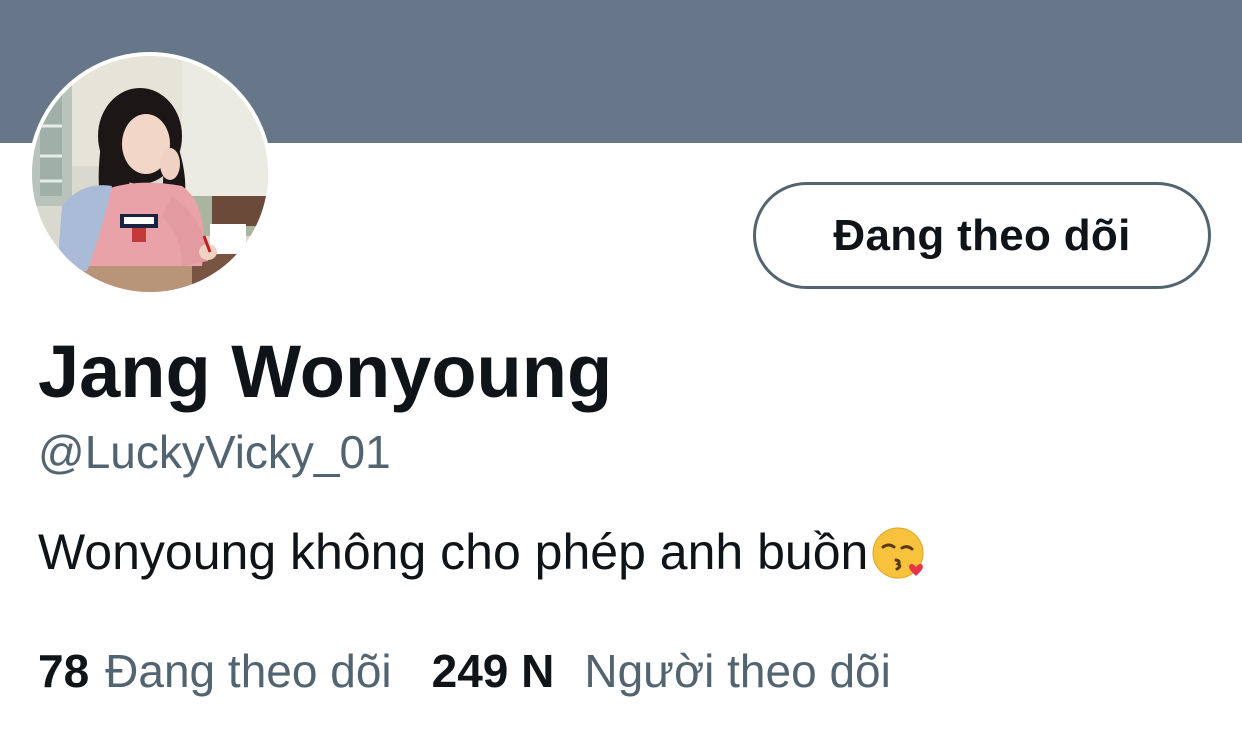  What do you see at coordinates (899, 552) in the screenshot?
I see `face-blowing-a-kiss-icon` at bounding box center [899, 552].